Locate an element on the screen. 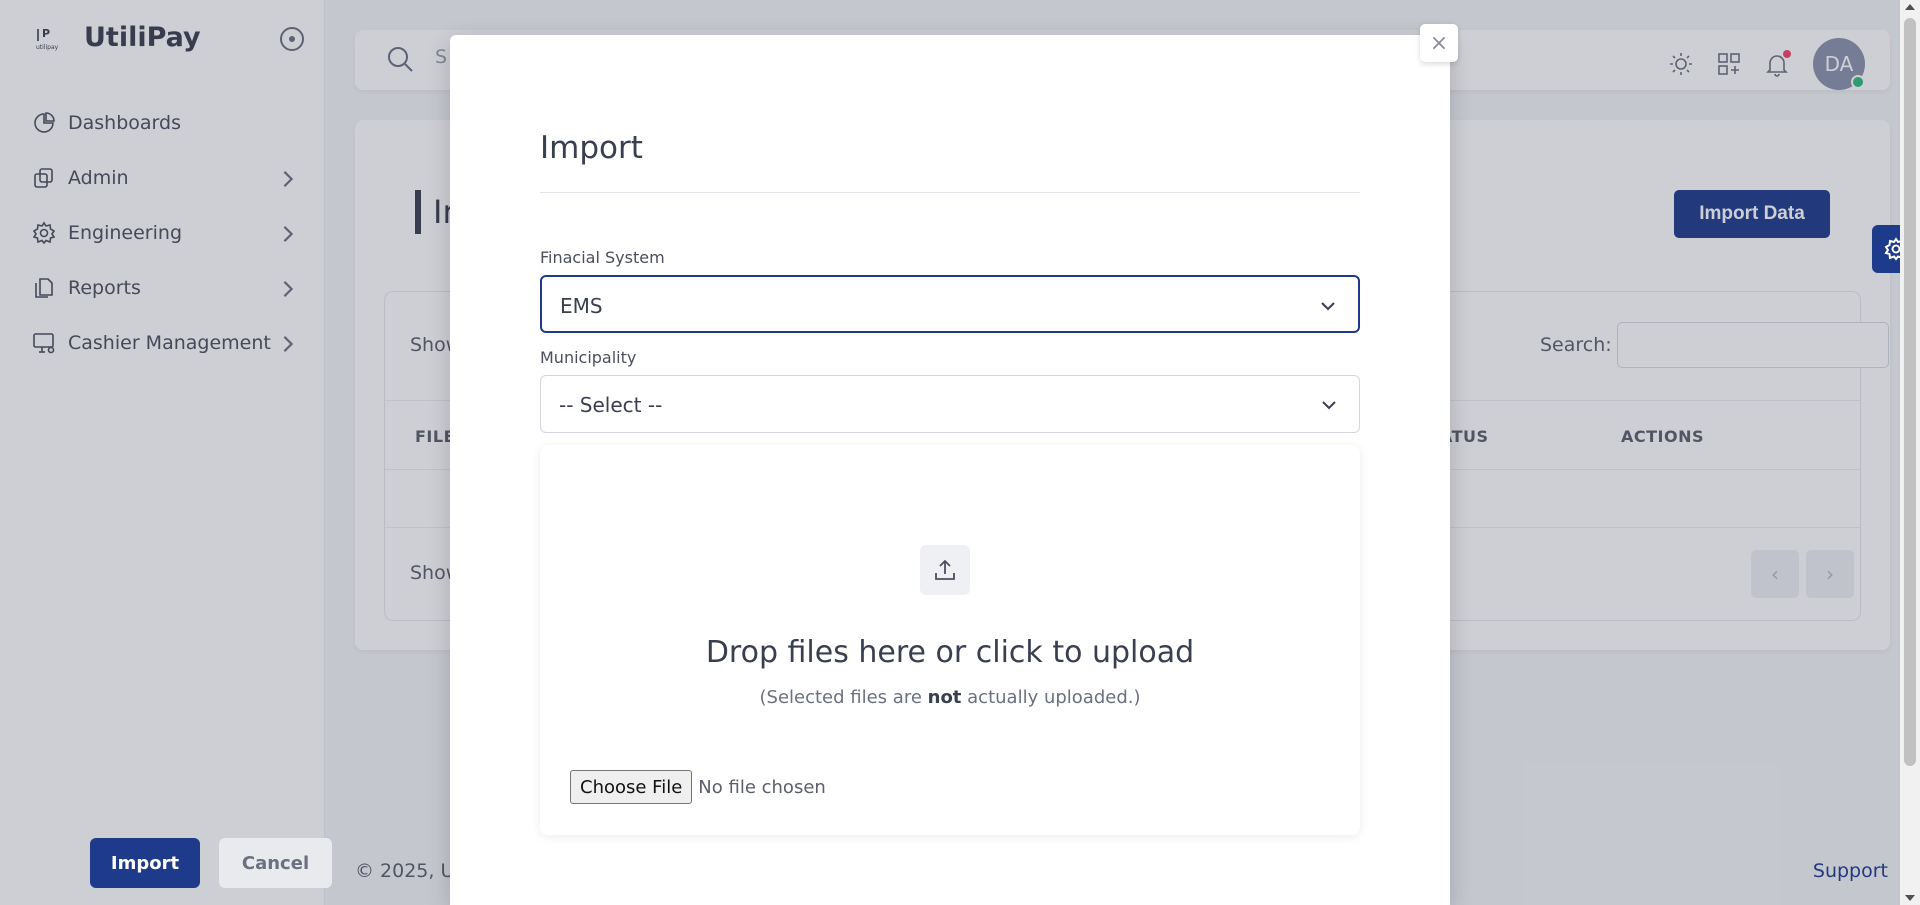 The height and width of the screenshot is (905, 1920). upload-icon is located at coordinates (945, 569).